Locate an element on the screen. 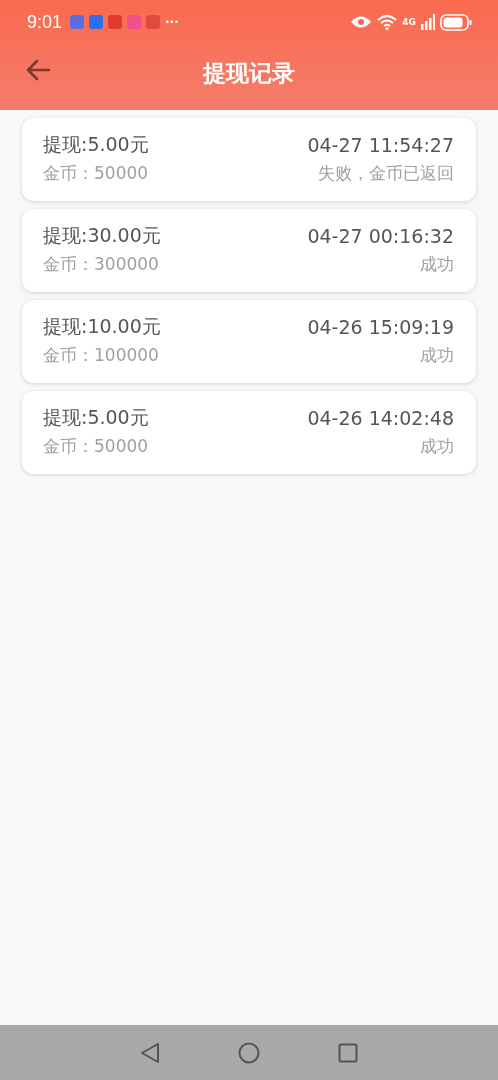 The width and height of the screenshot is (498, 1080). network-label: 4G is located at coordinates (409, 22).